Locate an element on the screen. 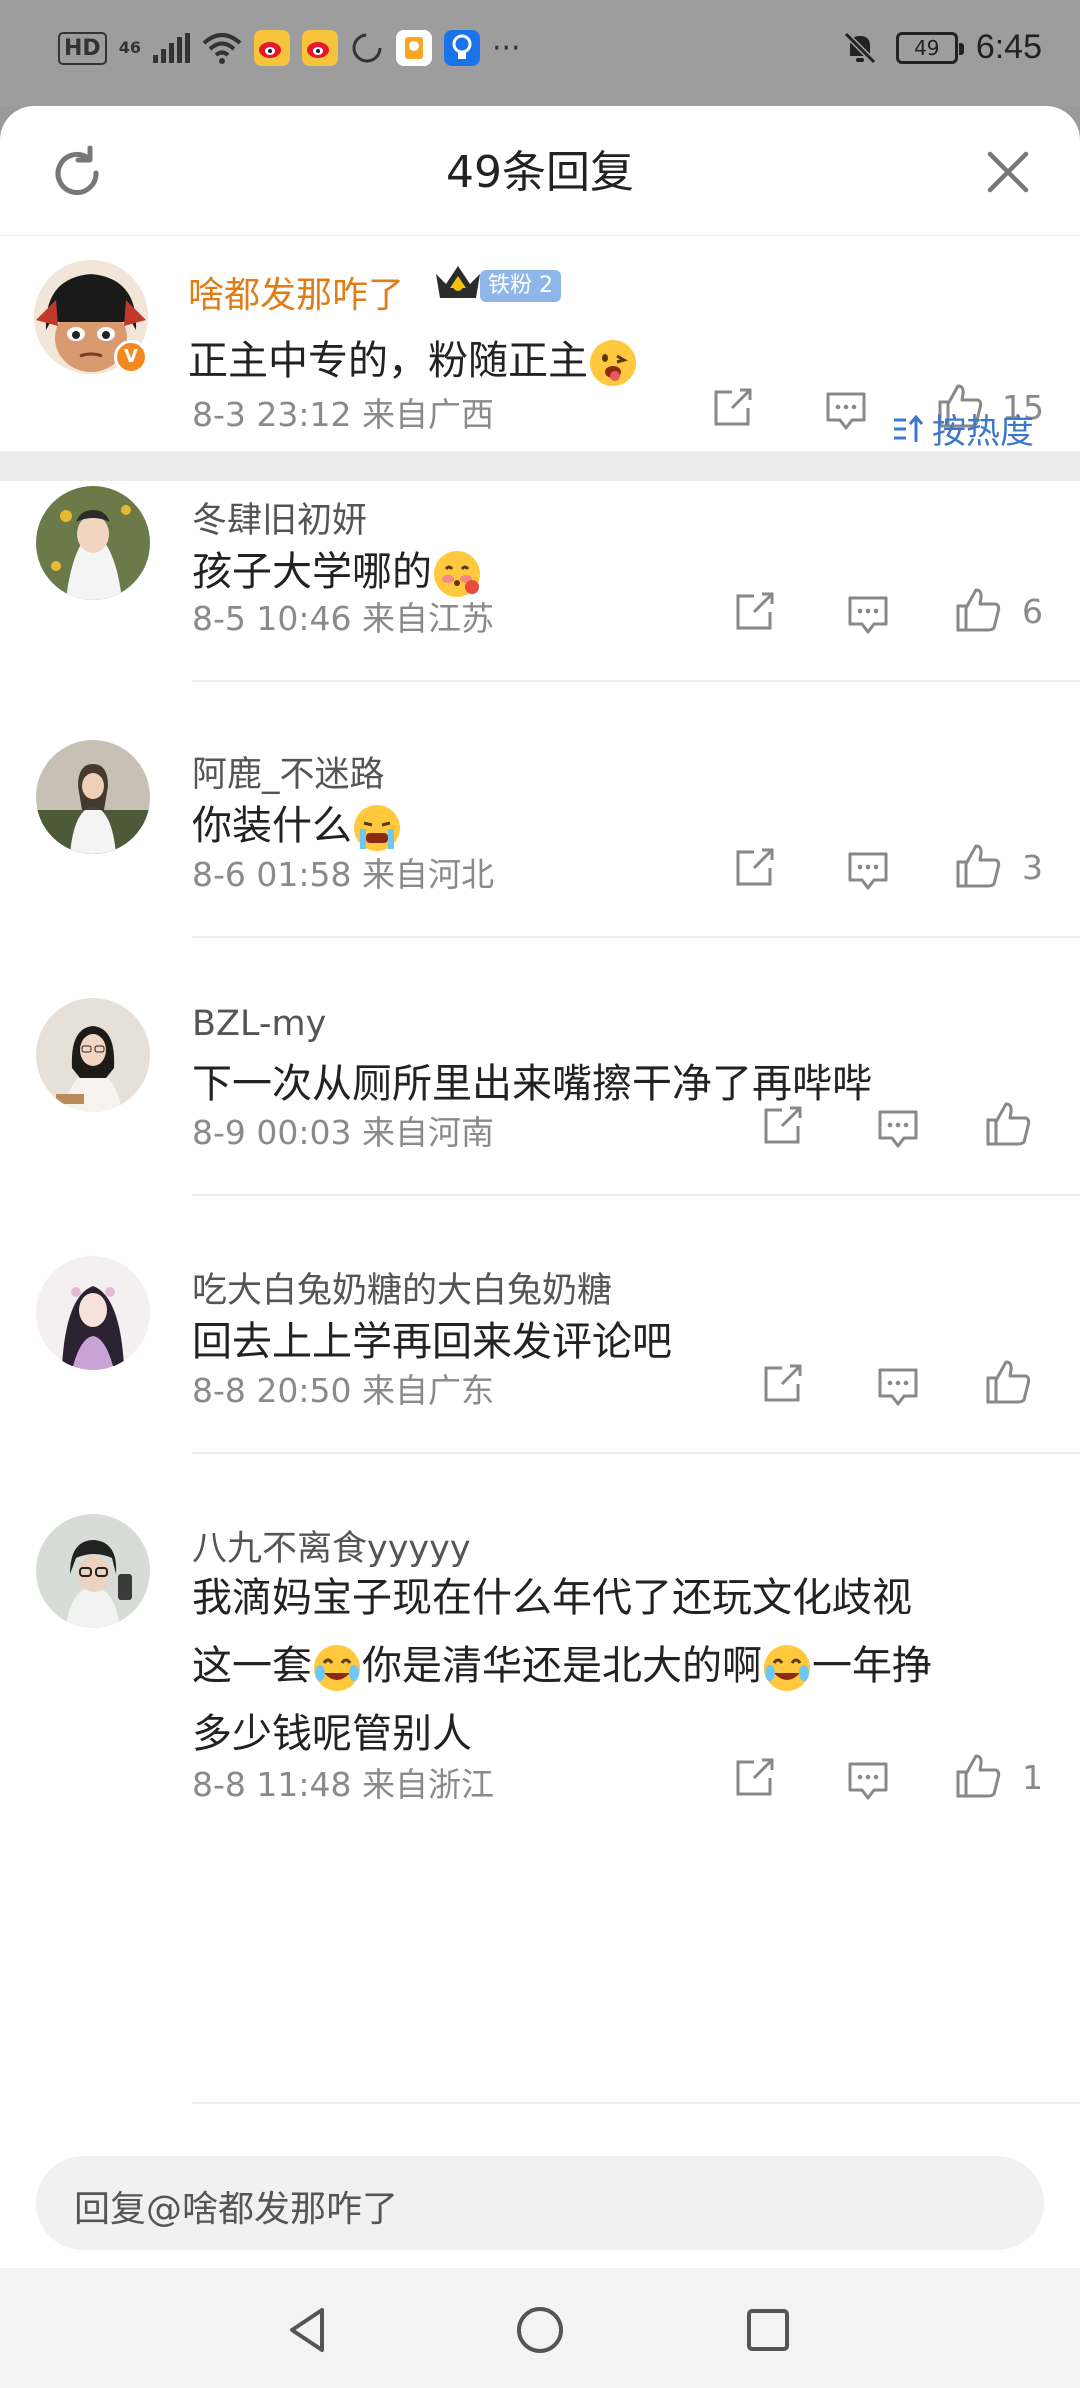 Image resolution: width=1080 pixels, height=2388 pixels. comment-meta: 8-3 23:12 来自广西 is located at coordinates (343, 414).